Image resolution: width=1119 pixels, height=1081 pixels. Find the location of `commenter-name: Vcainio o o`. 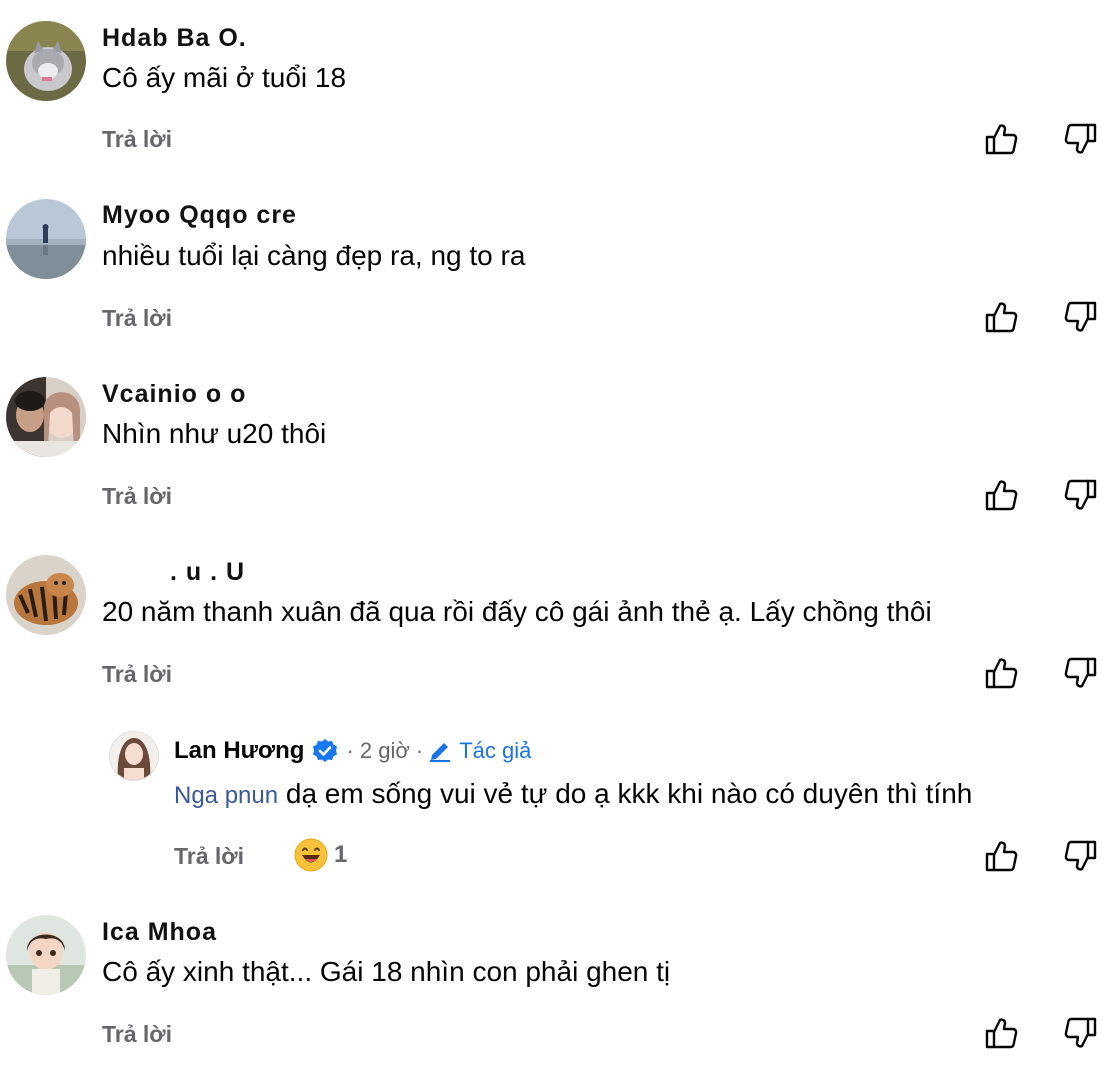

commenter-name: Vcainio o o is located at coordinates (174, 394).